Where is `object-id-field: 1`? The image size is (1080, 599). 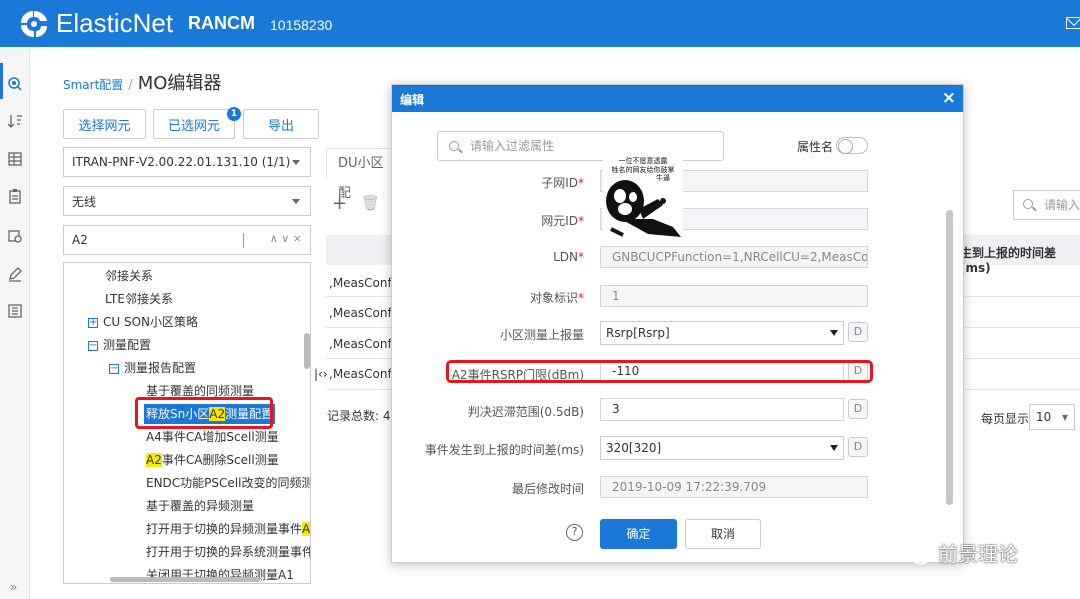 object-id-field: 1 is located at coordinates (734, 296).